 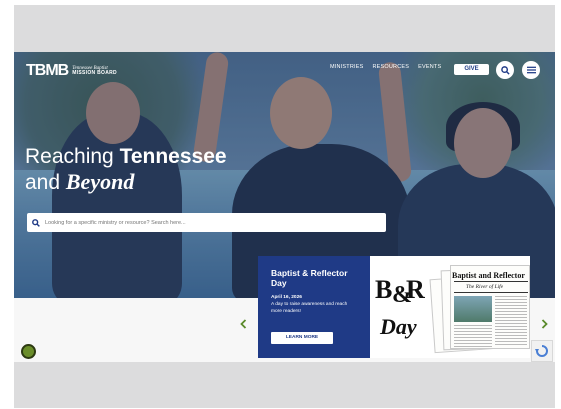 I want to click on site-logo: TBMB Tennessee Baptist MISSION BOARD, so click(x=71, y=71).